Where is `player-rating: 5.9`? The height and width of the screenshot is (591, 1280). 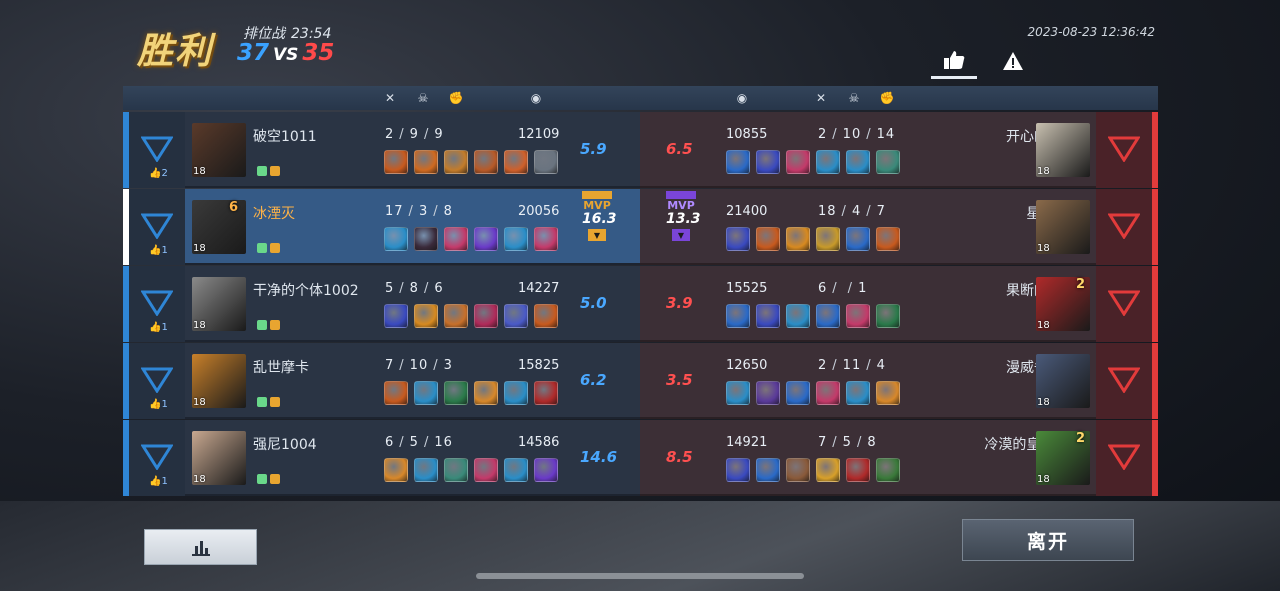
player-rating: 5.9 is located at coordinates (593, 149).